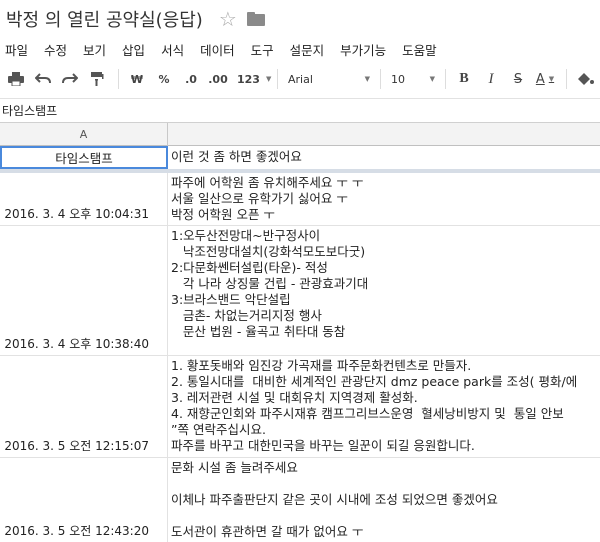 This screenshot has height=542, width=600. I want to click on italic-button: I, so click(491, 79).